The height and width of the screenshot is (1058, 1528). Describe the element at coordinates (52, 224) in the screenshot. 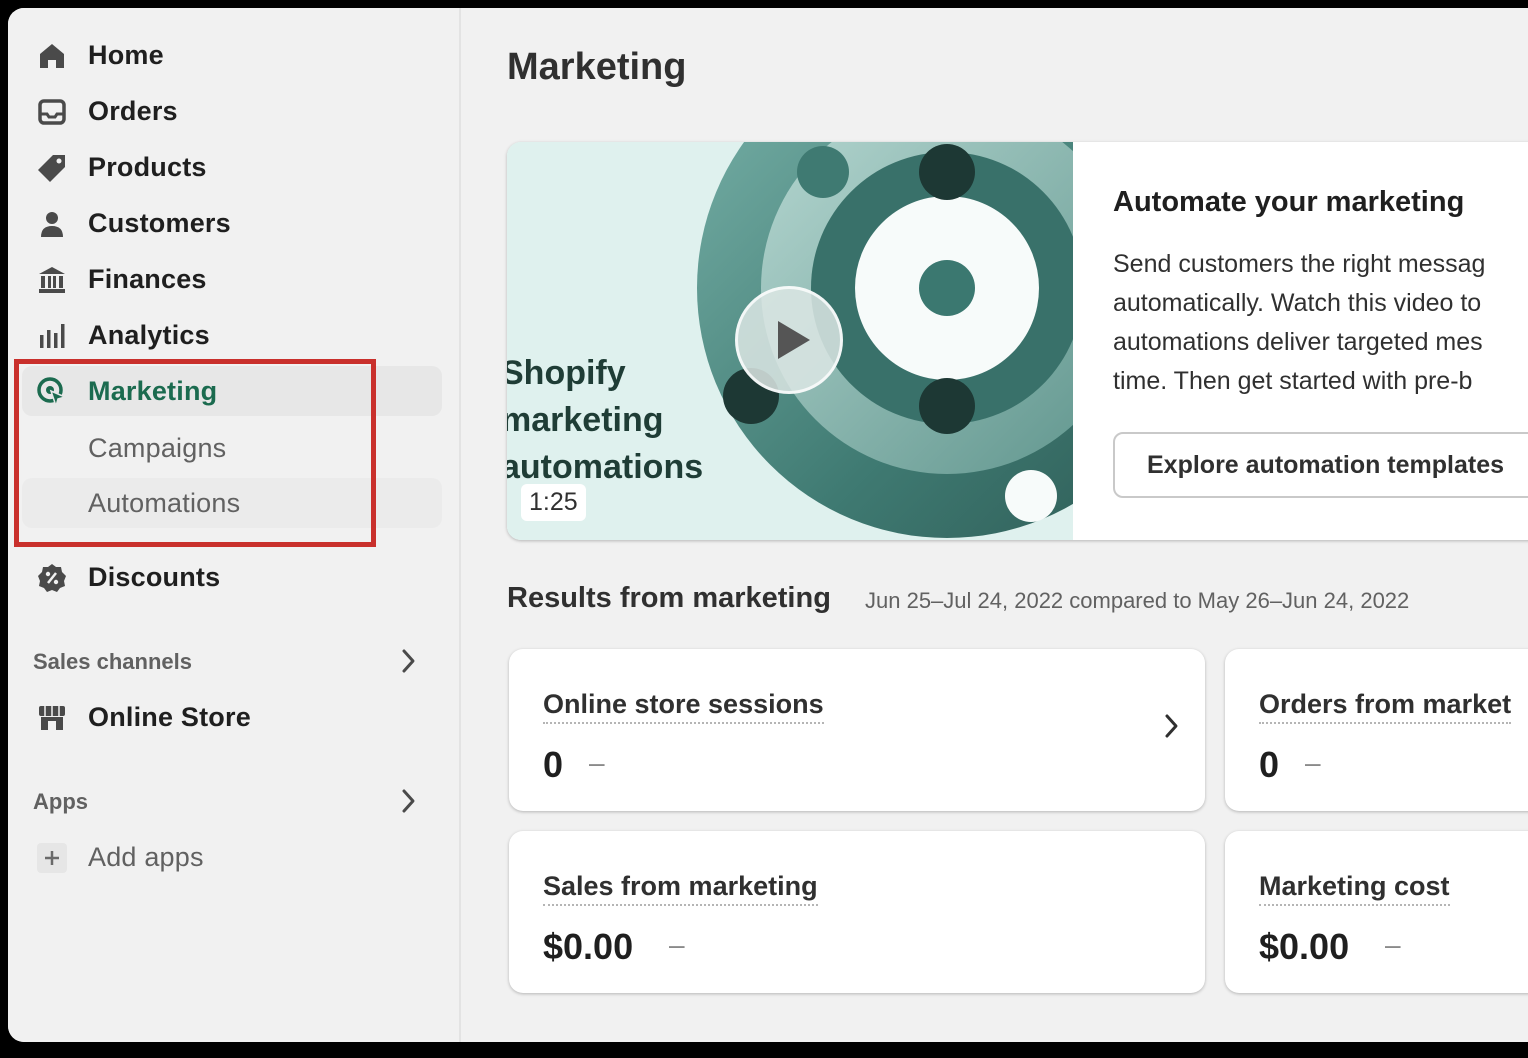

I see `person-icon` at that location.